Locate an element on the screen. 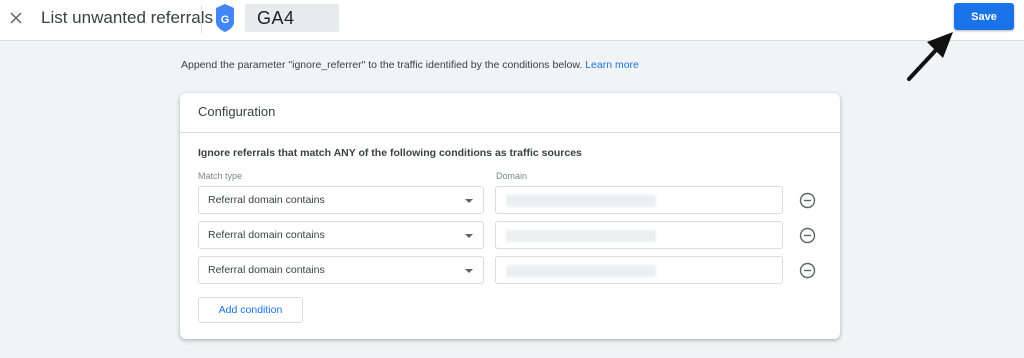 This screenshot has height=358, width=1024. close-button is located at coordinates (16, 18).